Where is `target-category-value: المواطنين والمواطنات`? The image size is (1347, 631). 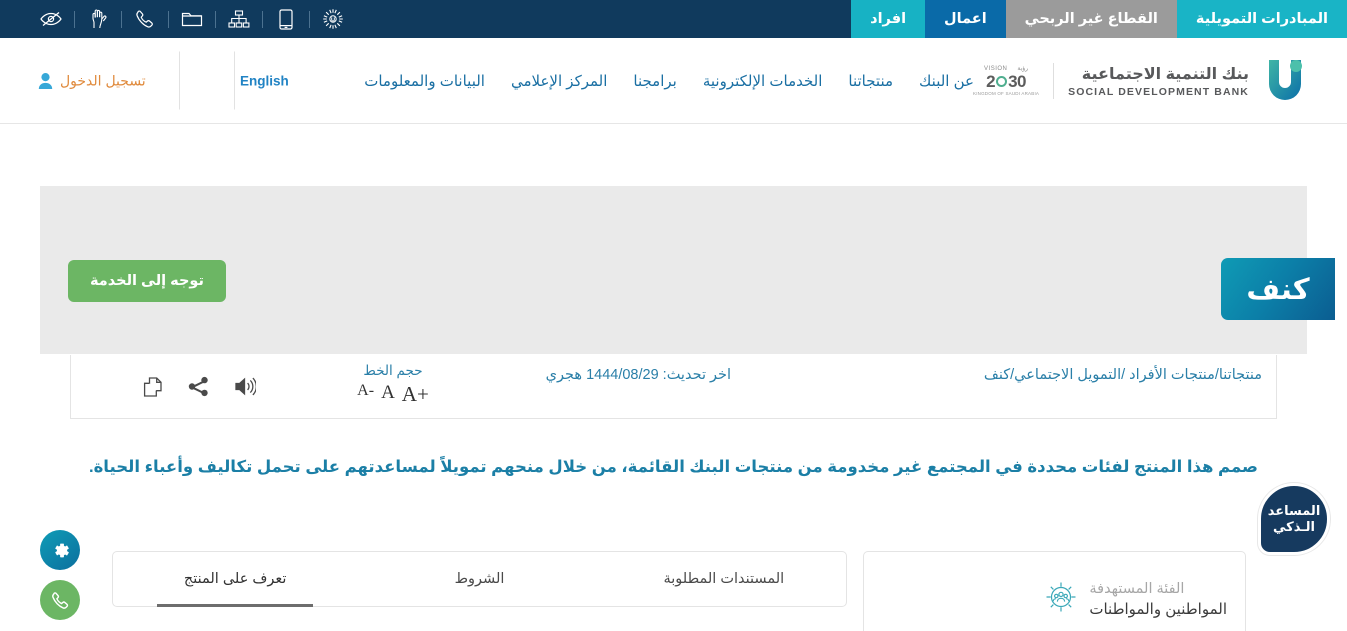
target-category-value: المواطنين والمواطنات is located at coordinates (1158, 609).